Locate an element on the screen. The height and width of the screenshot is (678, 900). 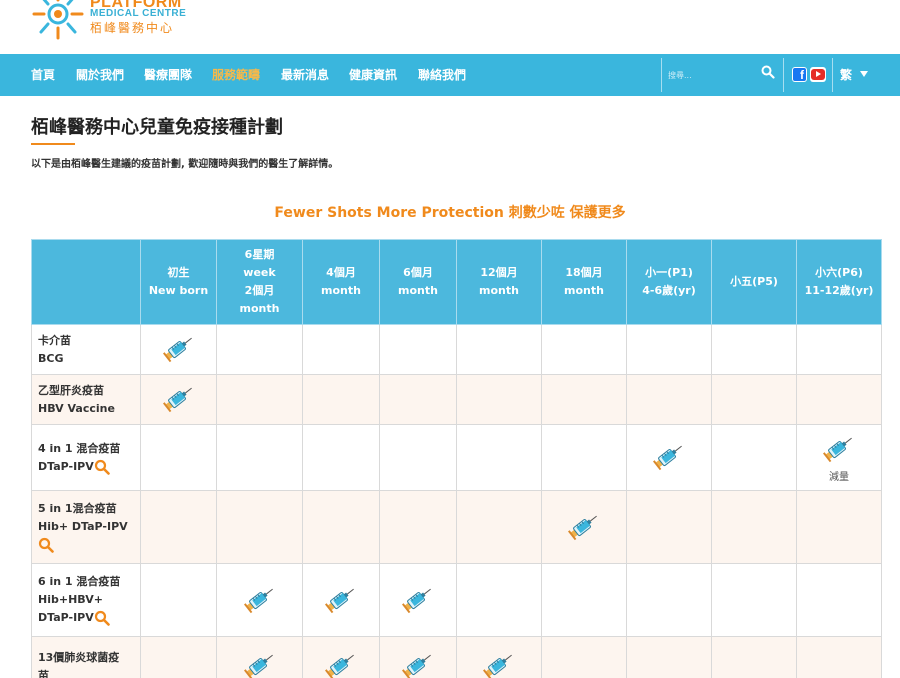
title-underline is located at coordinates (53, 144).